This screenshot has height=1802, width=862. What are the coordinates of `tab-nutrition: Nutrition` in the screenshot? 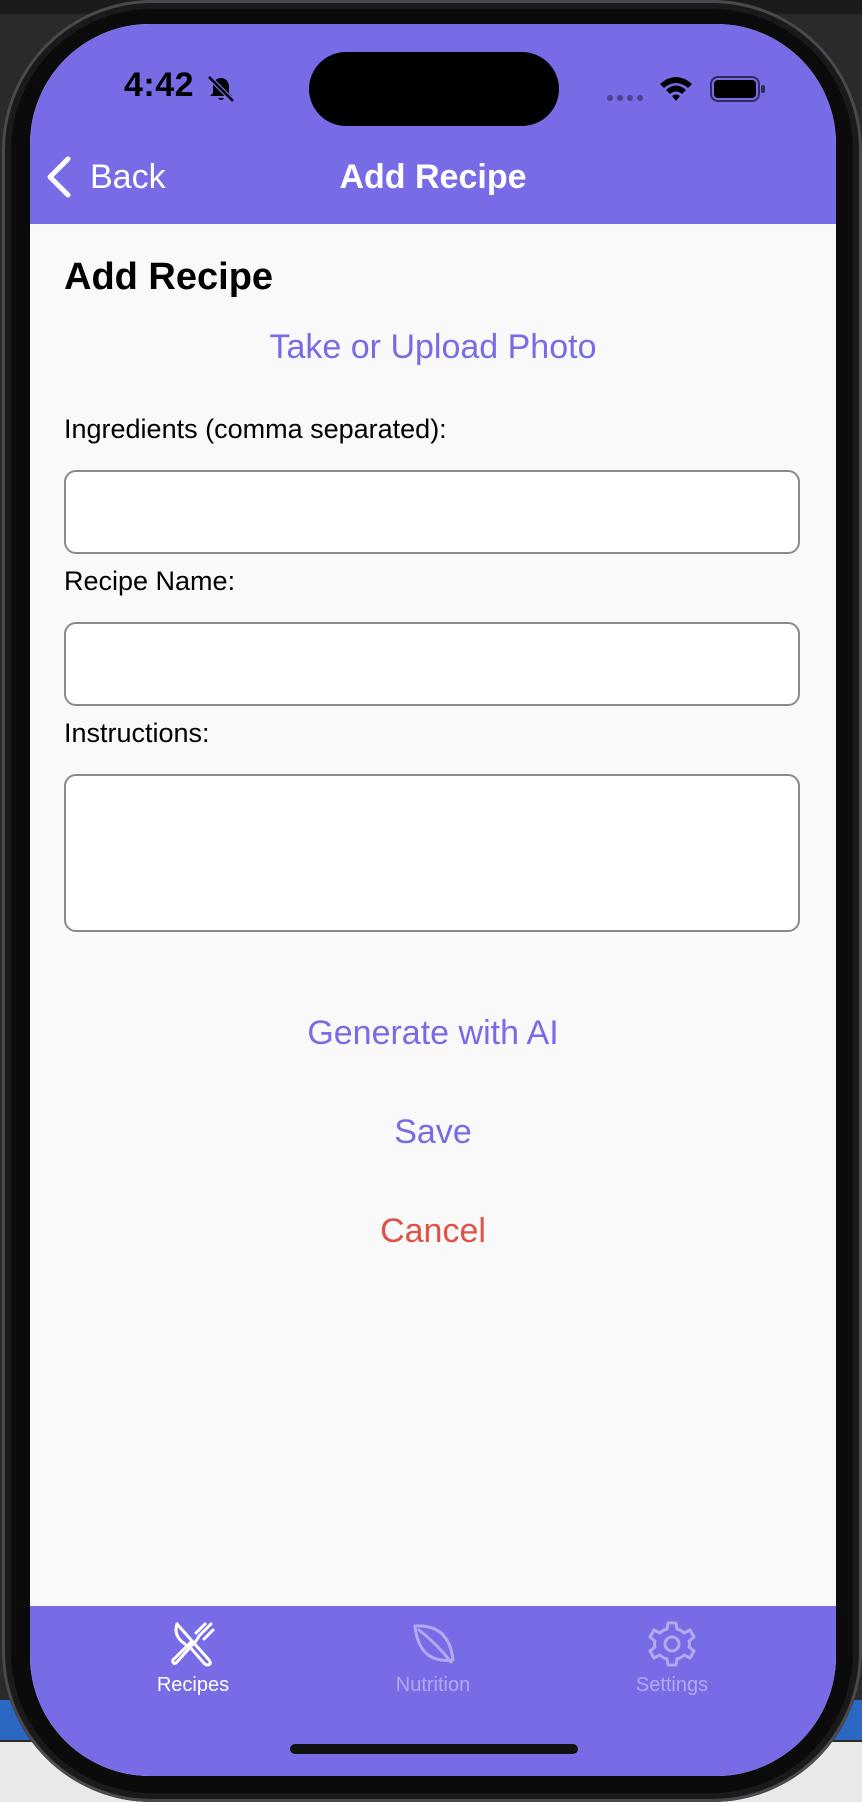 It's located at (433, 1661).